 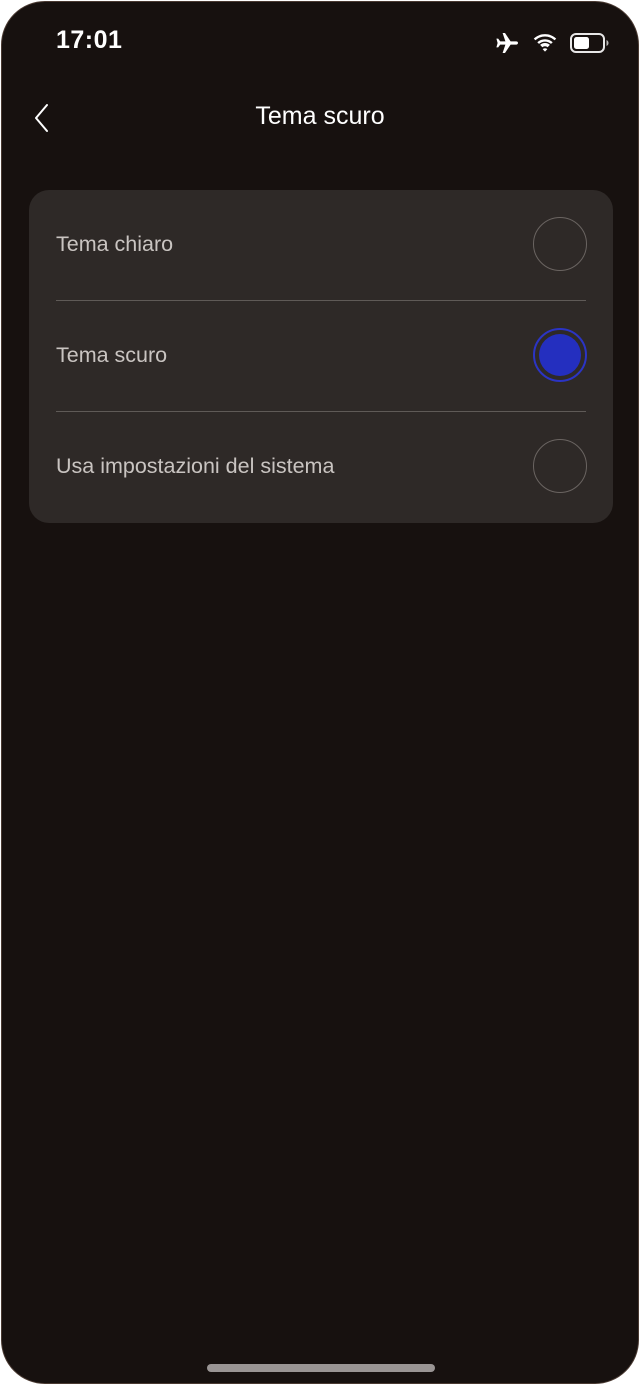 I want to click on option-label: Tema scuro, so click(x=112, y=355).